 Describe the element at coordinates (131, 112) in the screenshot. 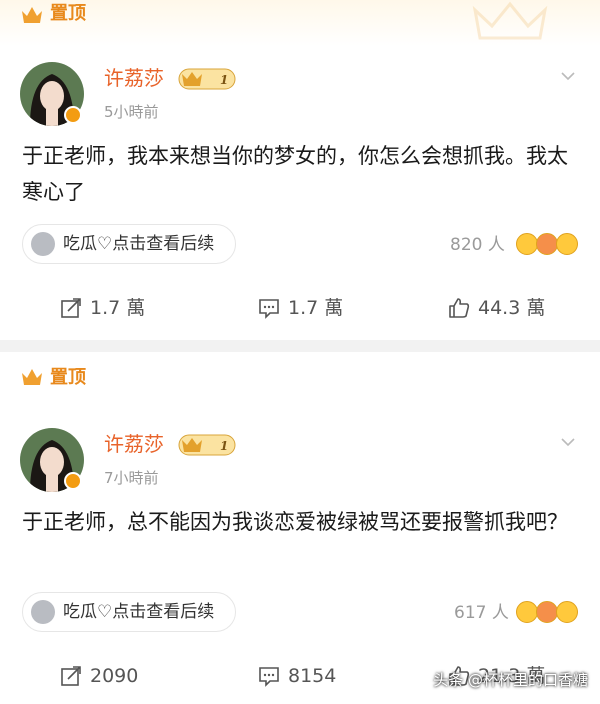

I see `timestamp: 5小時前` at that location.